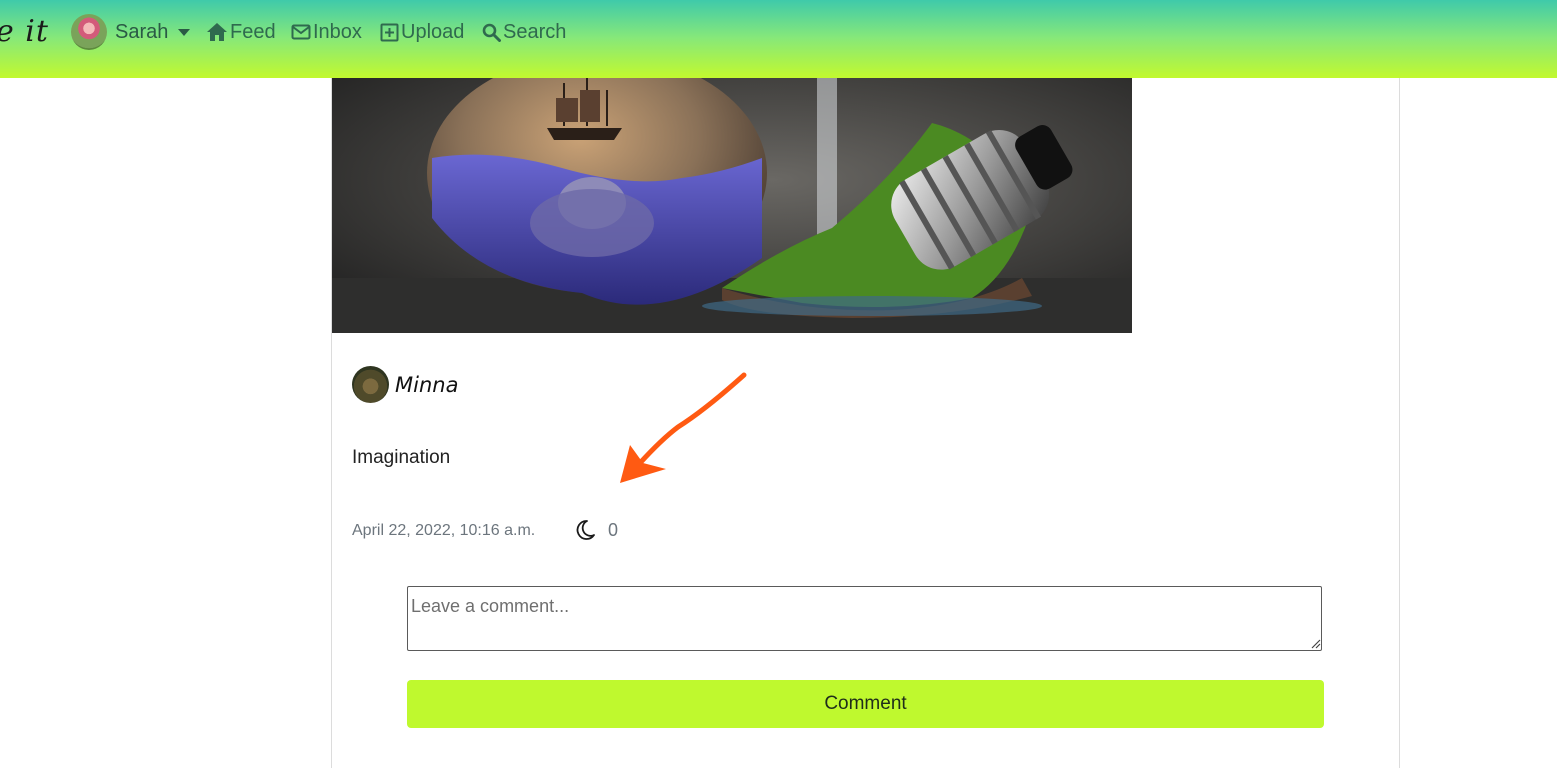 The image size is (1557, 768). I want to click on nav-link-label: Upload, so click(433, 31).